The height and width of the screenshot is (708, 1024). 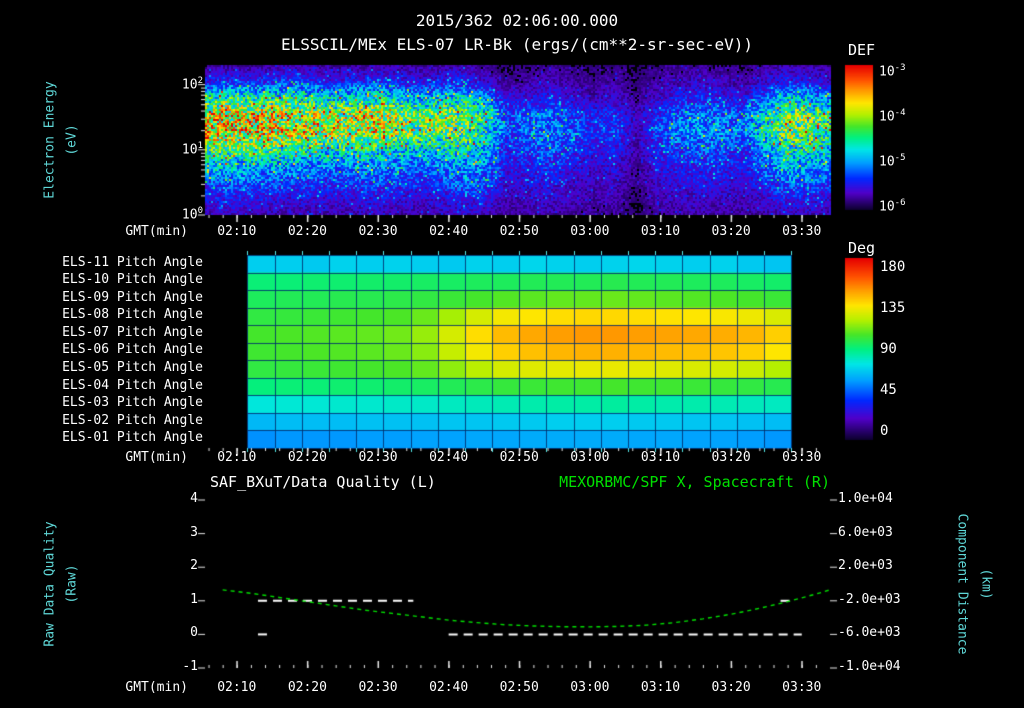 I want to click on x-tick-label-middle: 03:10, so click(x=660, y=457).